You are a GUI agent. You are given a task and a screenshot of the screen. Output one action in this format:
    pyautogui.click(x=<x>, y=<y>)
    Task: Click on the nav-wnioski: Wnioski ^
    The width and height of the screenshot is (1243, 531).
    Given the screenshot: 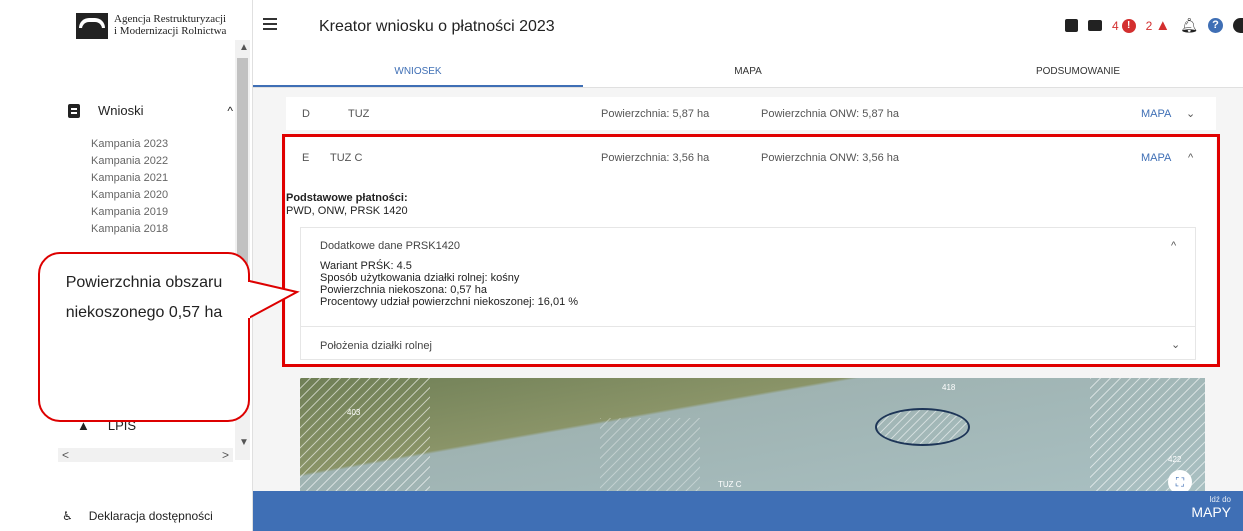 What is the action you would take?
    pyautogui.click(x=150, y=110)
    